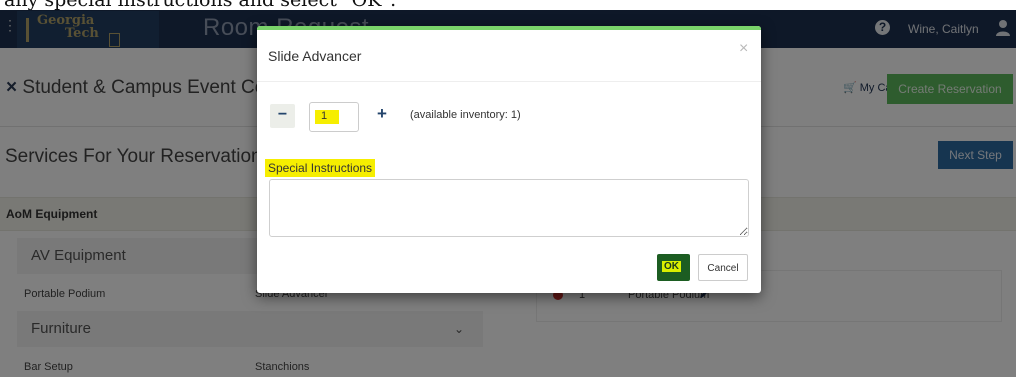 The image size is (1016, 377). I want to click on decrement-button: −, so click(282, 116).